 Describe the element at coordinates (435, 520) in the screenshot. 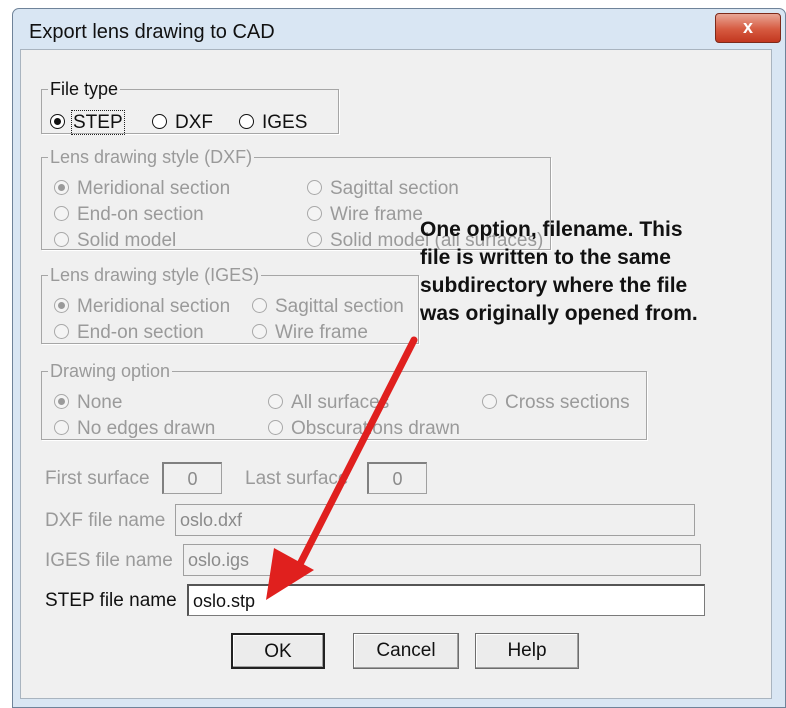

I see `dxf-file-name-field: oslo.dxf` at that location.